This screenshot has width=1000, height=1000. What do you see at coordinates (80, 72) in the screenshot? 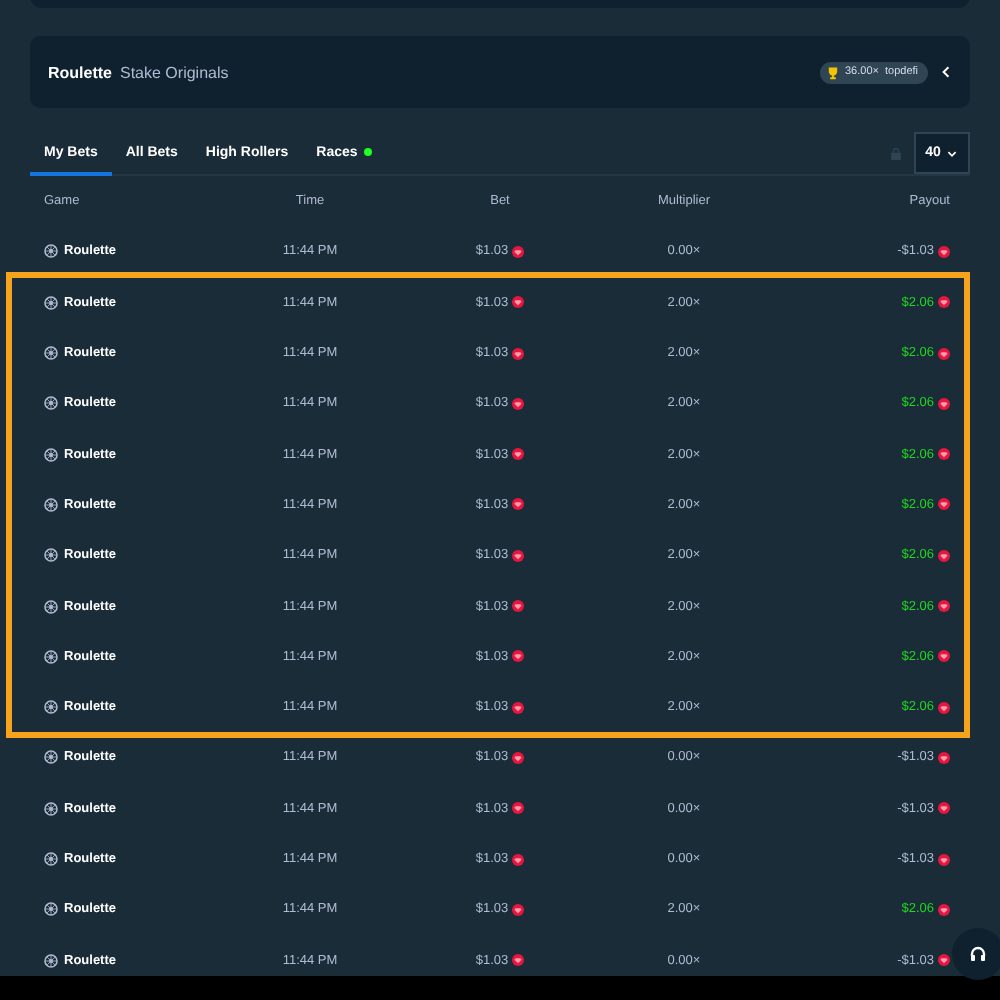
I see `game-title: Roulette` at bounding box center [80, 72].